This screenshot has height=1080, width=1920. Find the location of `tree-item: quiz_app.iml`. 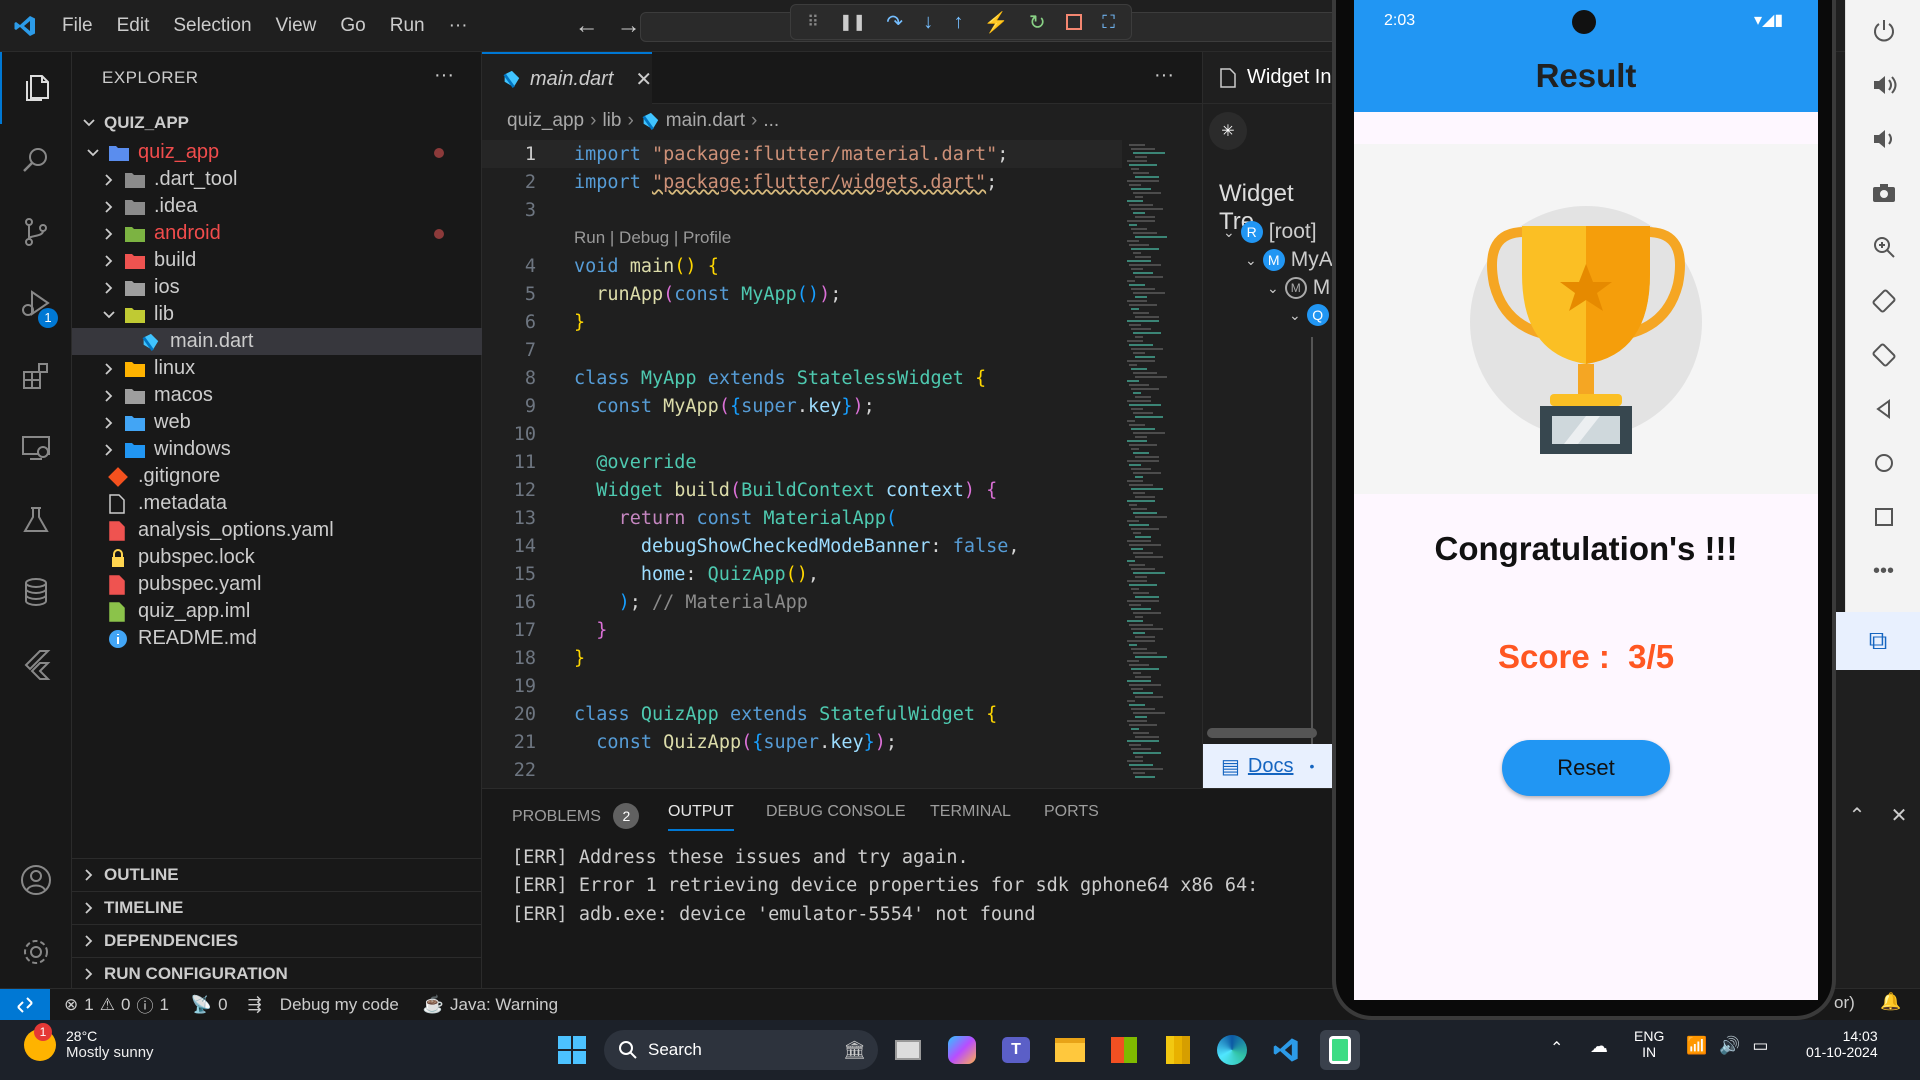

tree-item: quiz_app.iml is located at coordinates (277, 611).